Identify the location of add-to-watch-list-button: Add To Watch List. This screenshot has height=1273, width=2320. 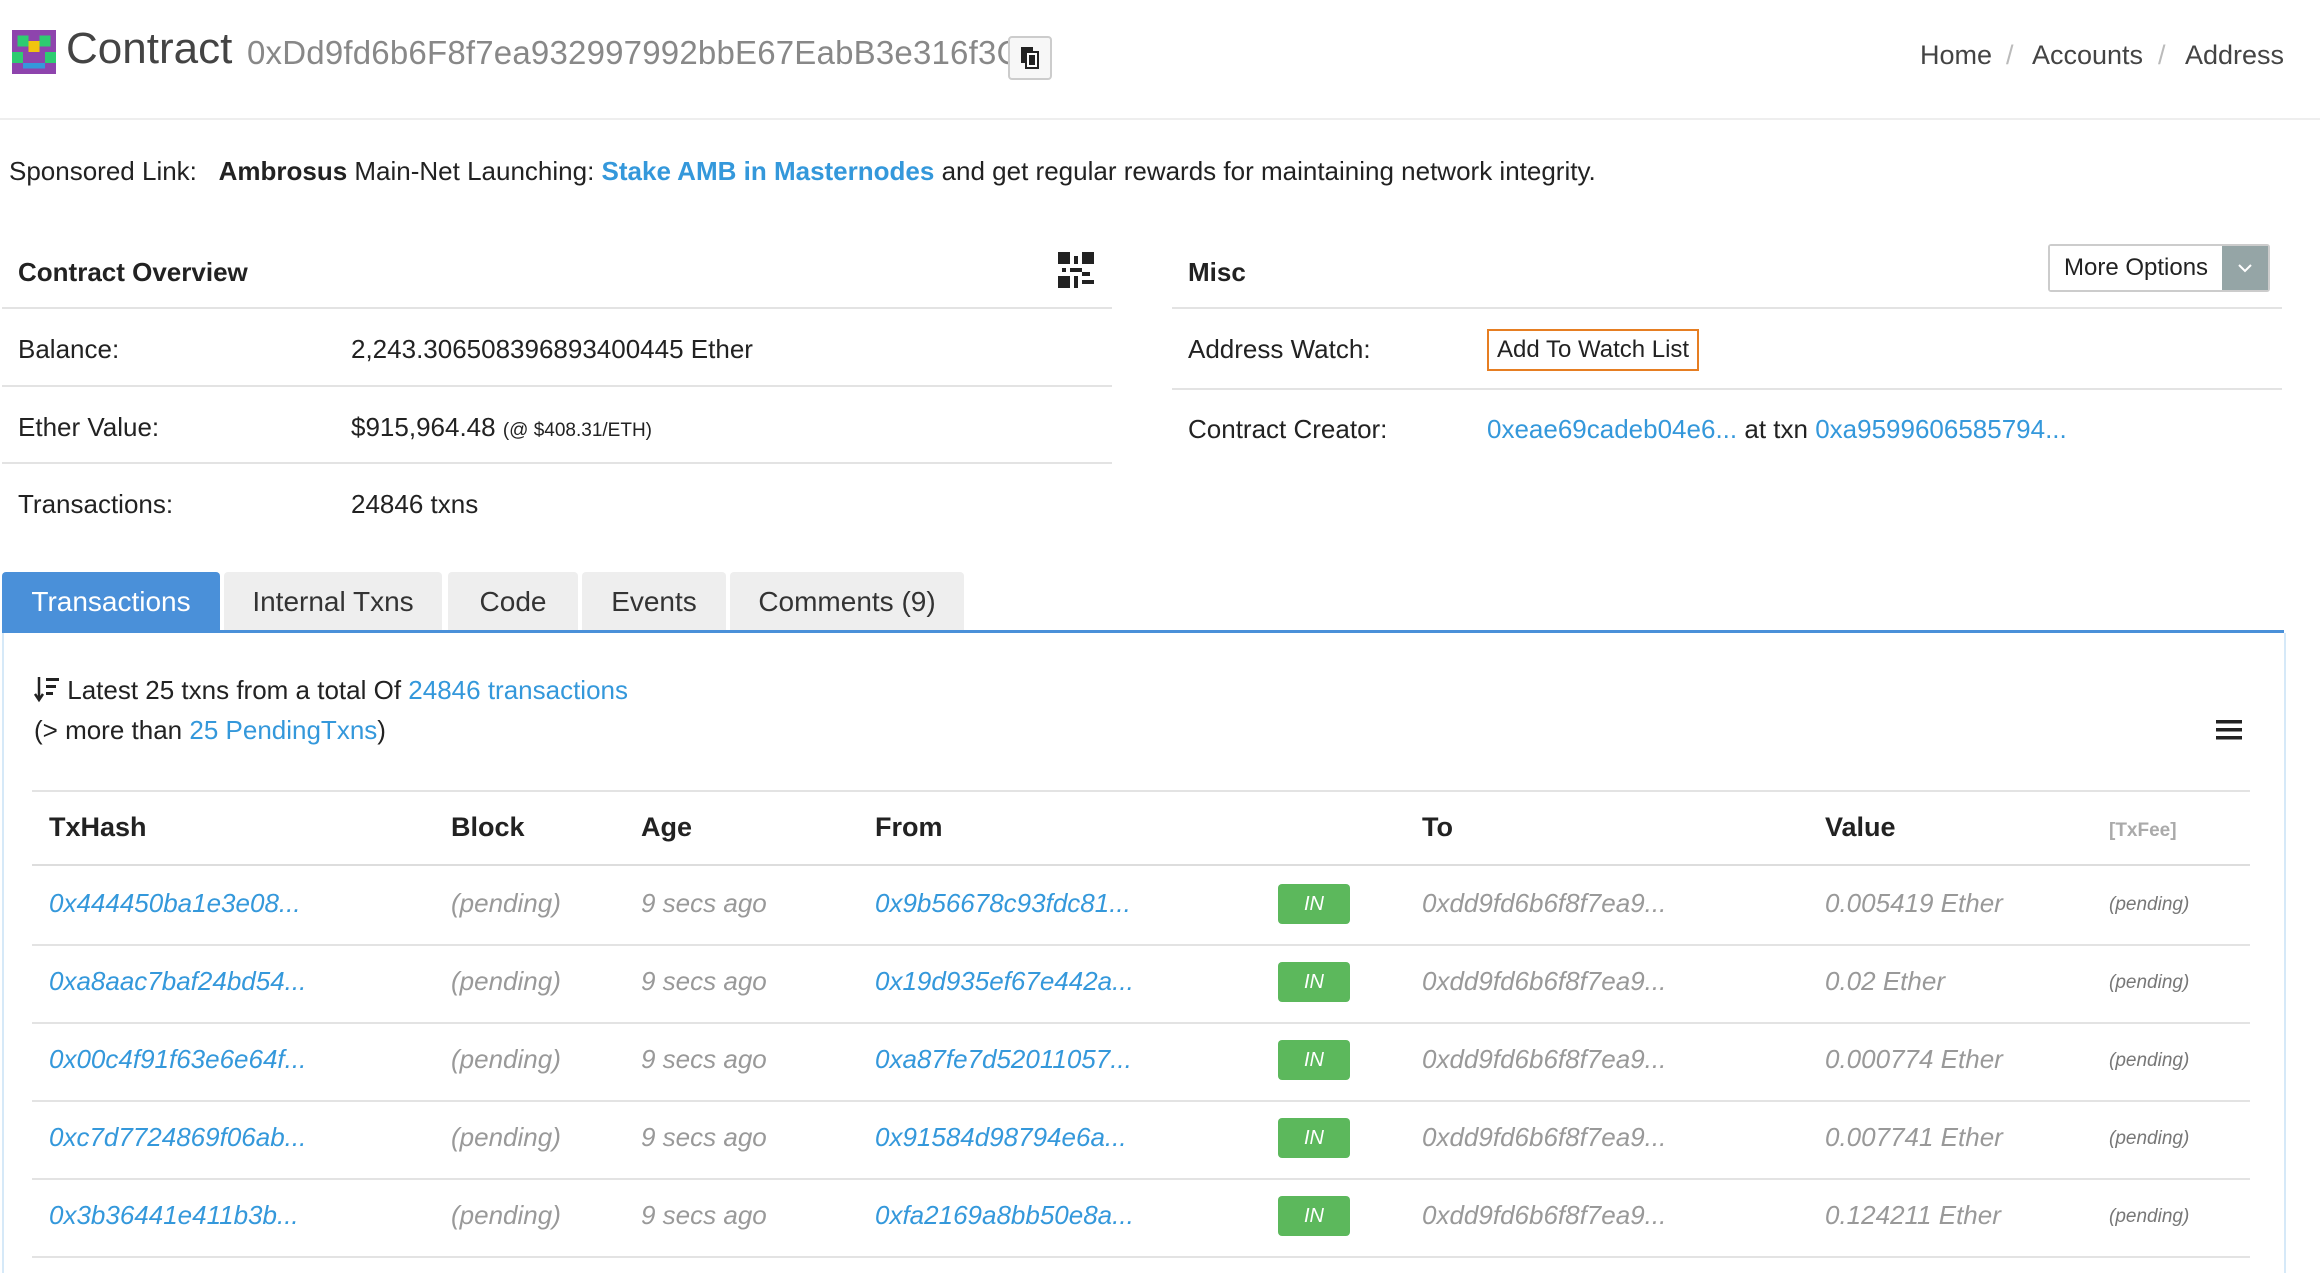
(1593, 350).